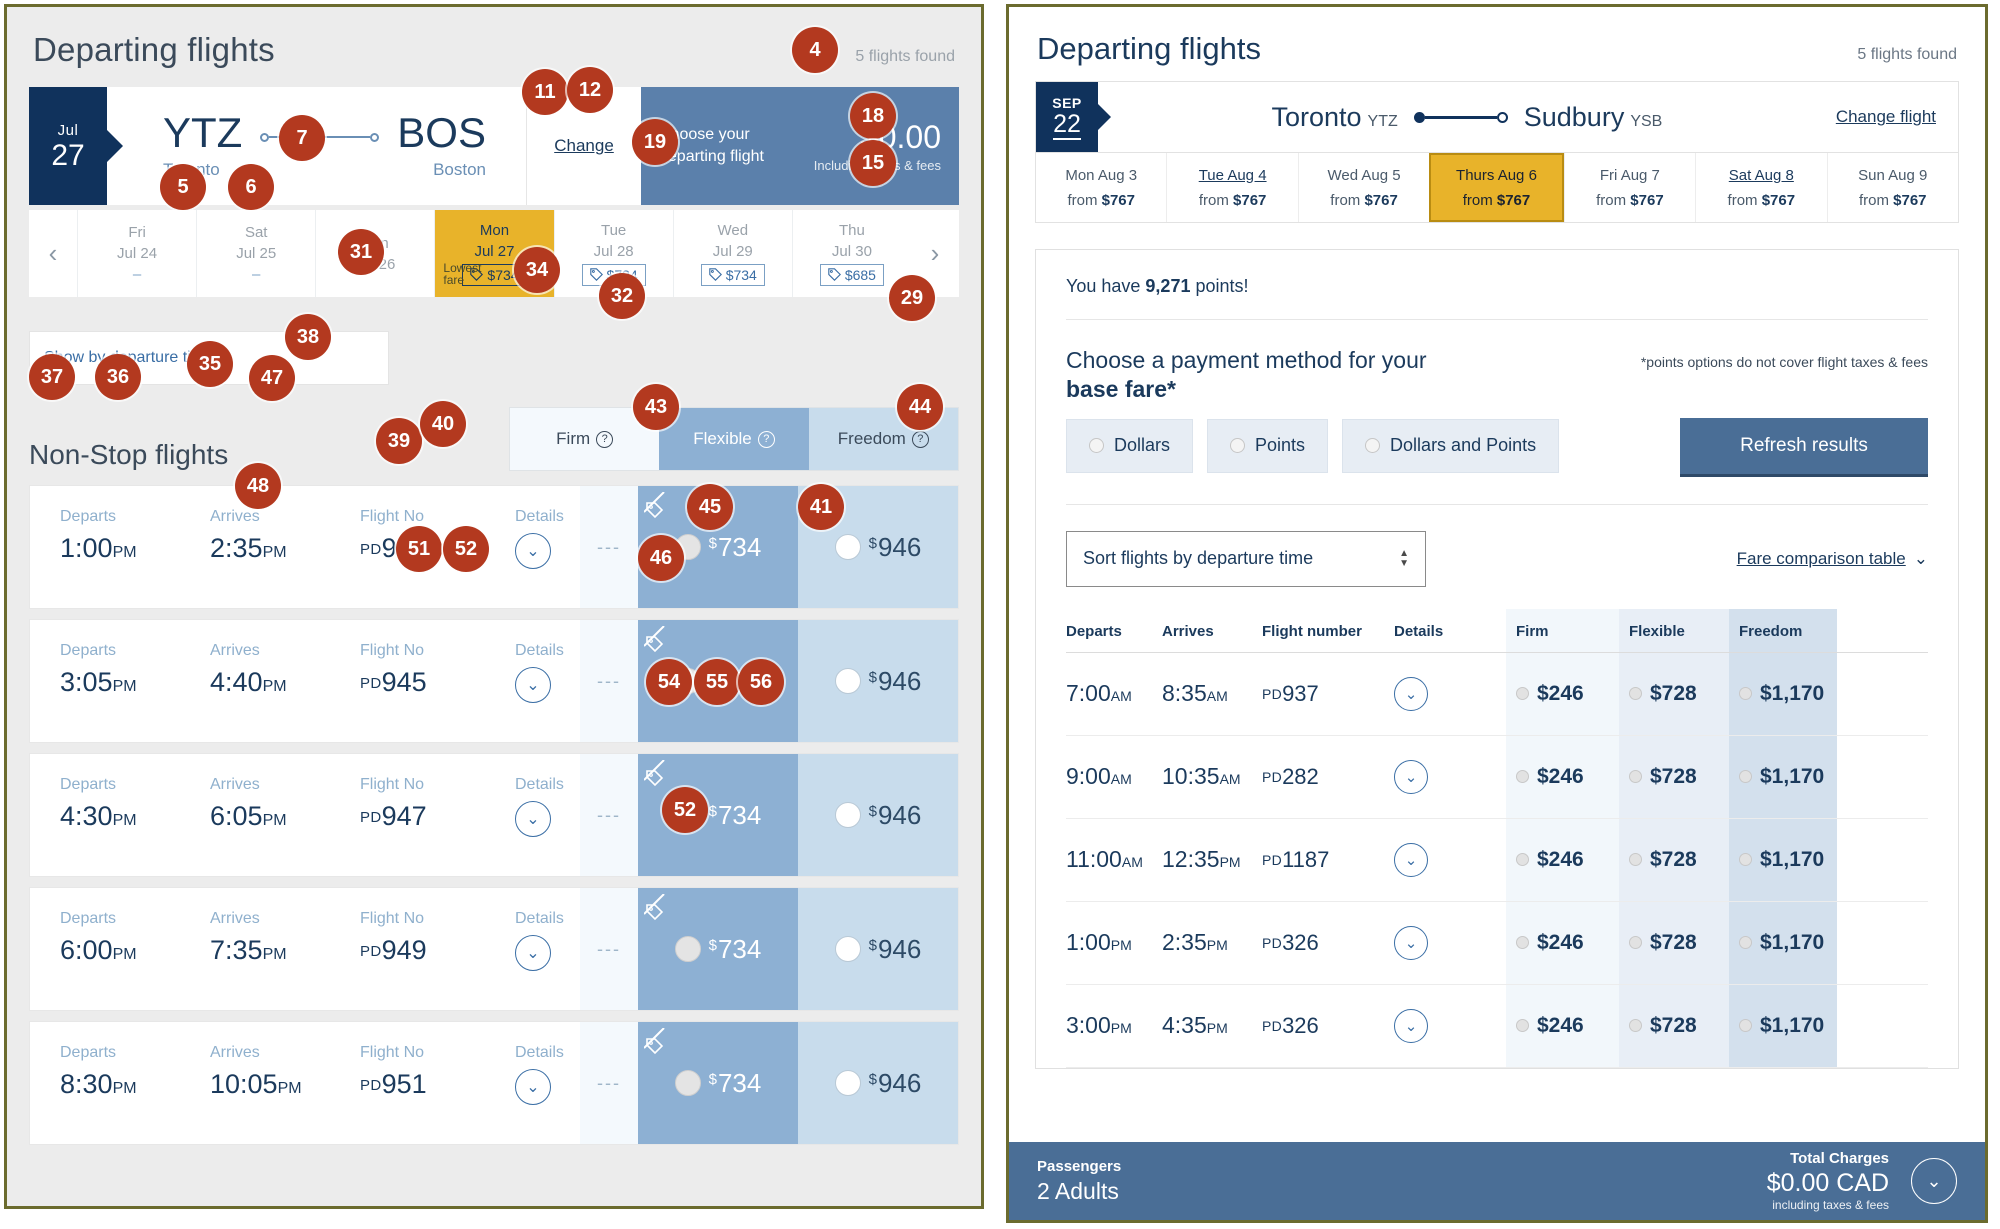  Describe the element at coordinates (1892, 187) in the screenshot. I see `right-date-cell: Sun Aug 9 from $767` at that location.